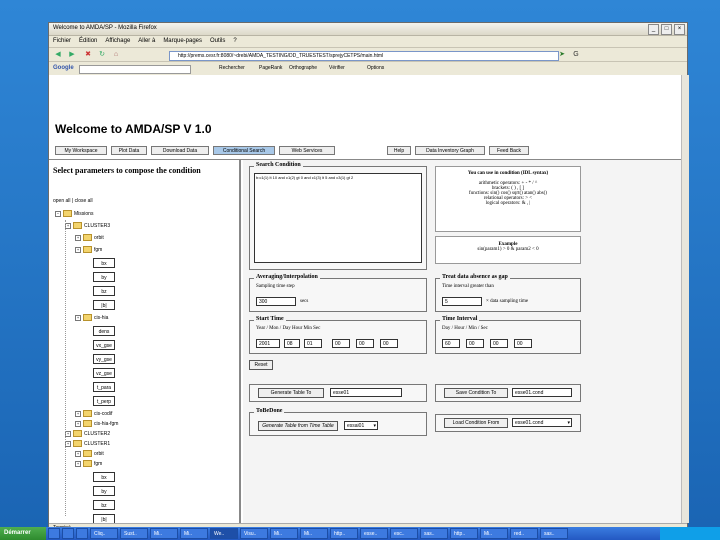 The height and width of the screenshot is (540, 720). I want to click on taskbar-item: We.., so click(224, 533).